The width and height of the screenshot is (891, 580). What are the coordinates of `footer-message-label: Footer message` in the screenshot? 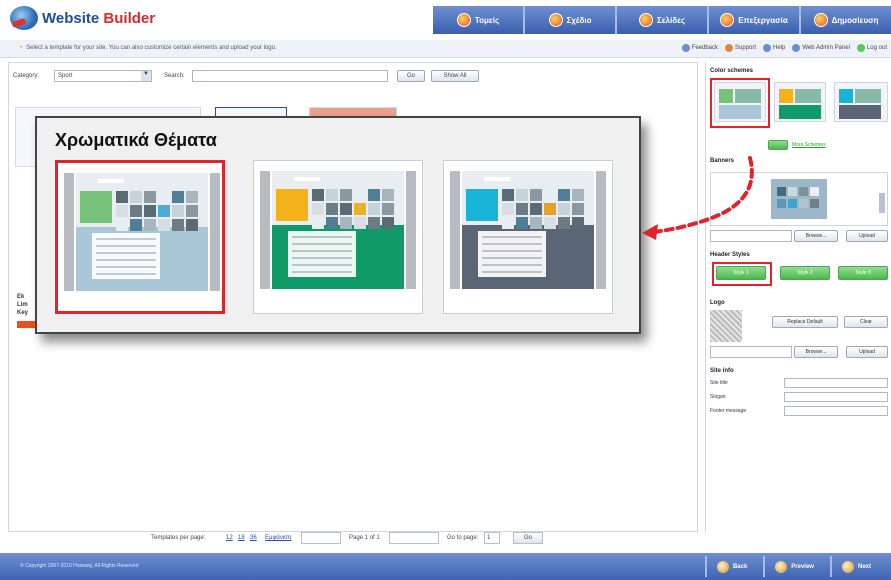 It's located at (728, 411).